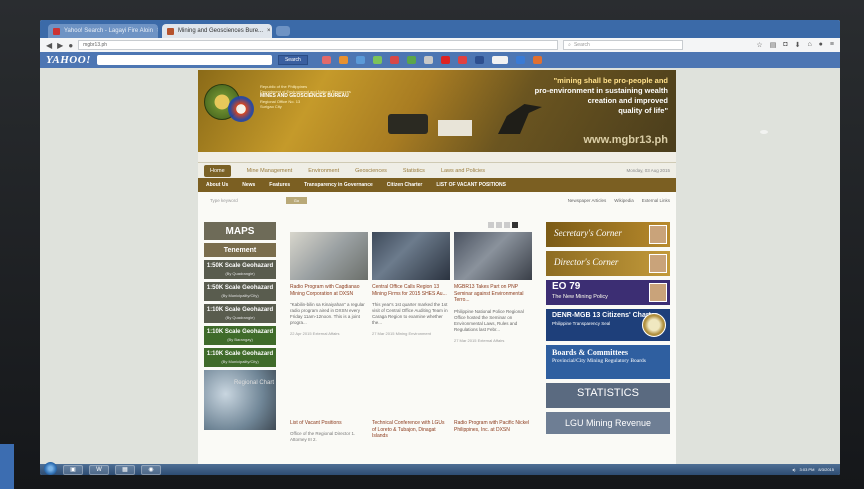 This screenshot has width=864, height=489. What do you see at coordinates (499, 60) in the screenshot?
I see `ebay-icon` at bounding box center [499, 60].